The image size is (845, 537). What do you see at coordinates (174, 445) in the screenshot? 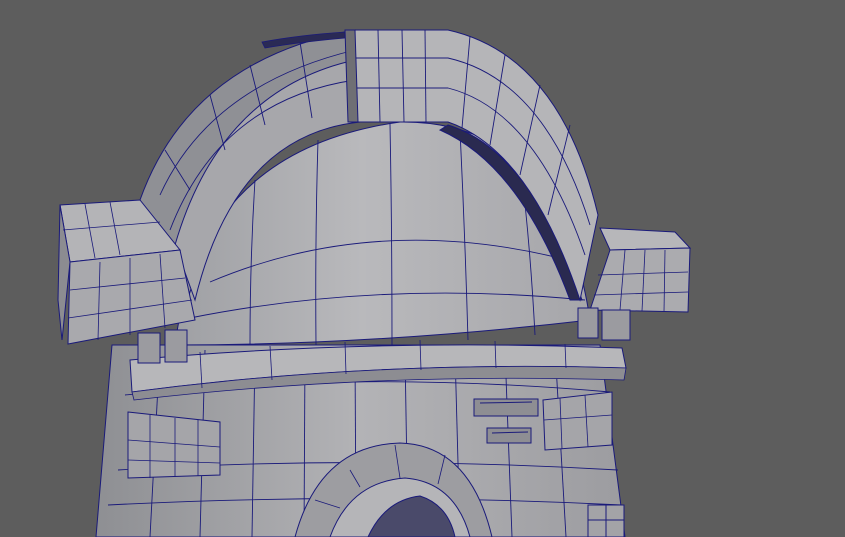
I see `left-panel` at bounding box center [174, 445].